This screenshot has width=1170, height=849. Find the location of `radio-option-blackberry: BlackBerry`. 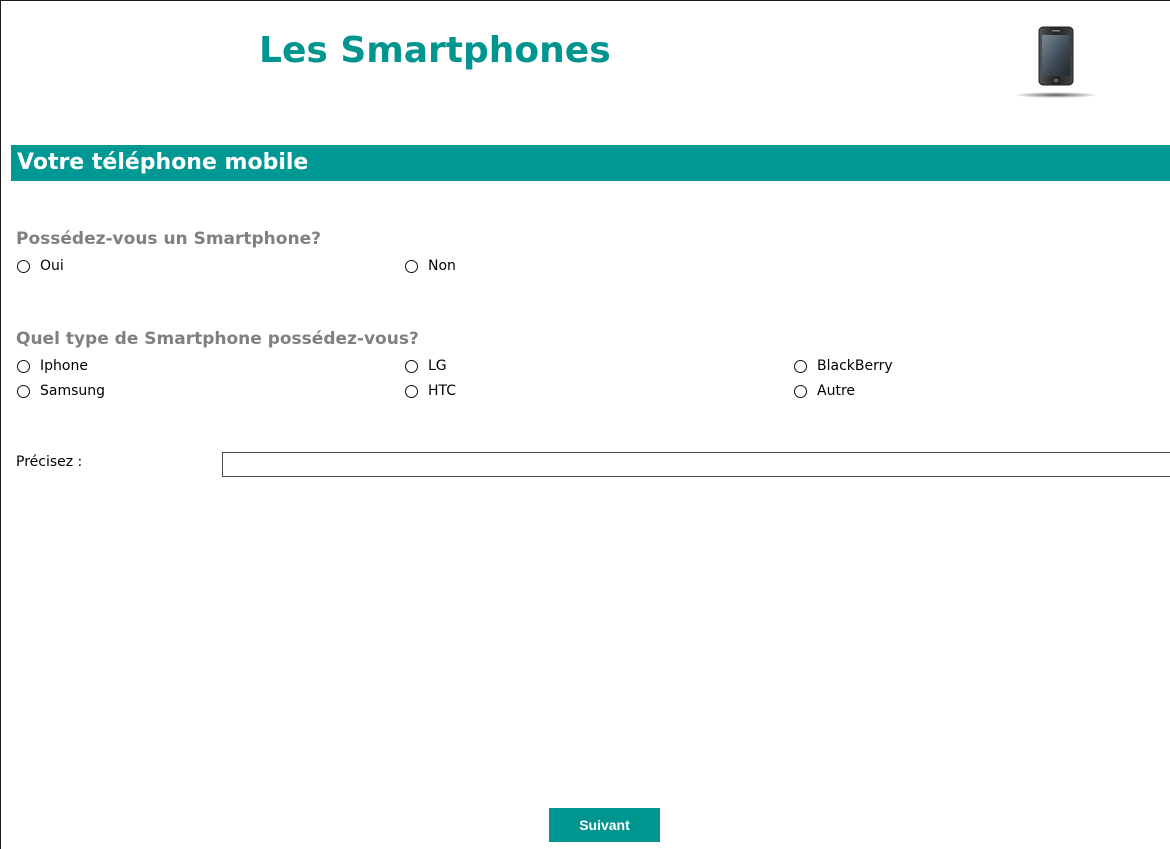

radio-option-blackberry: BlackBerry is located at coordinates (843, 366).